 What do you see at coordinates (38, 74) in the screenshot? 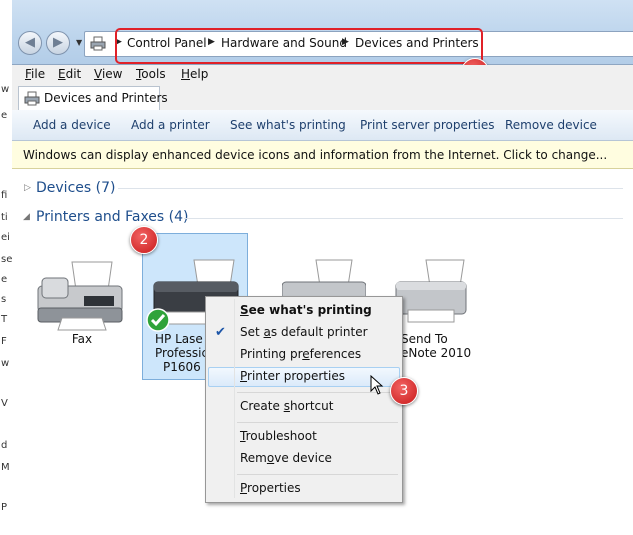
I see `menu-label-part: ile` at bounding box center [38, 74].